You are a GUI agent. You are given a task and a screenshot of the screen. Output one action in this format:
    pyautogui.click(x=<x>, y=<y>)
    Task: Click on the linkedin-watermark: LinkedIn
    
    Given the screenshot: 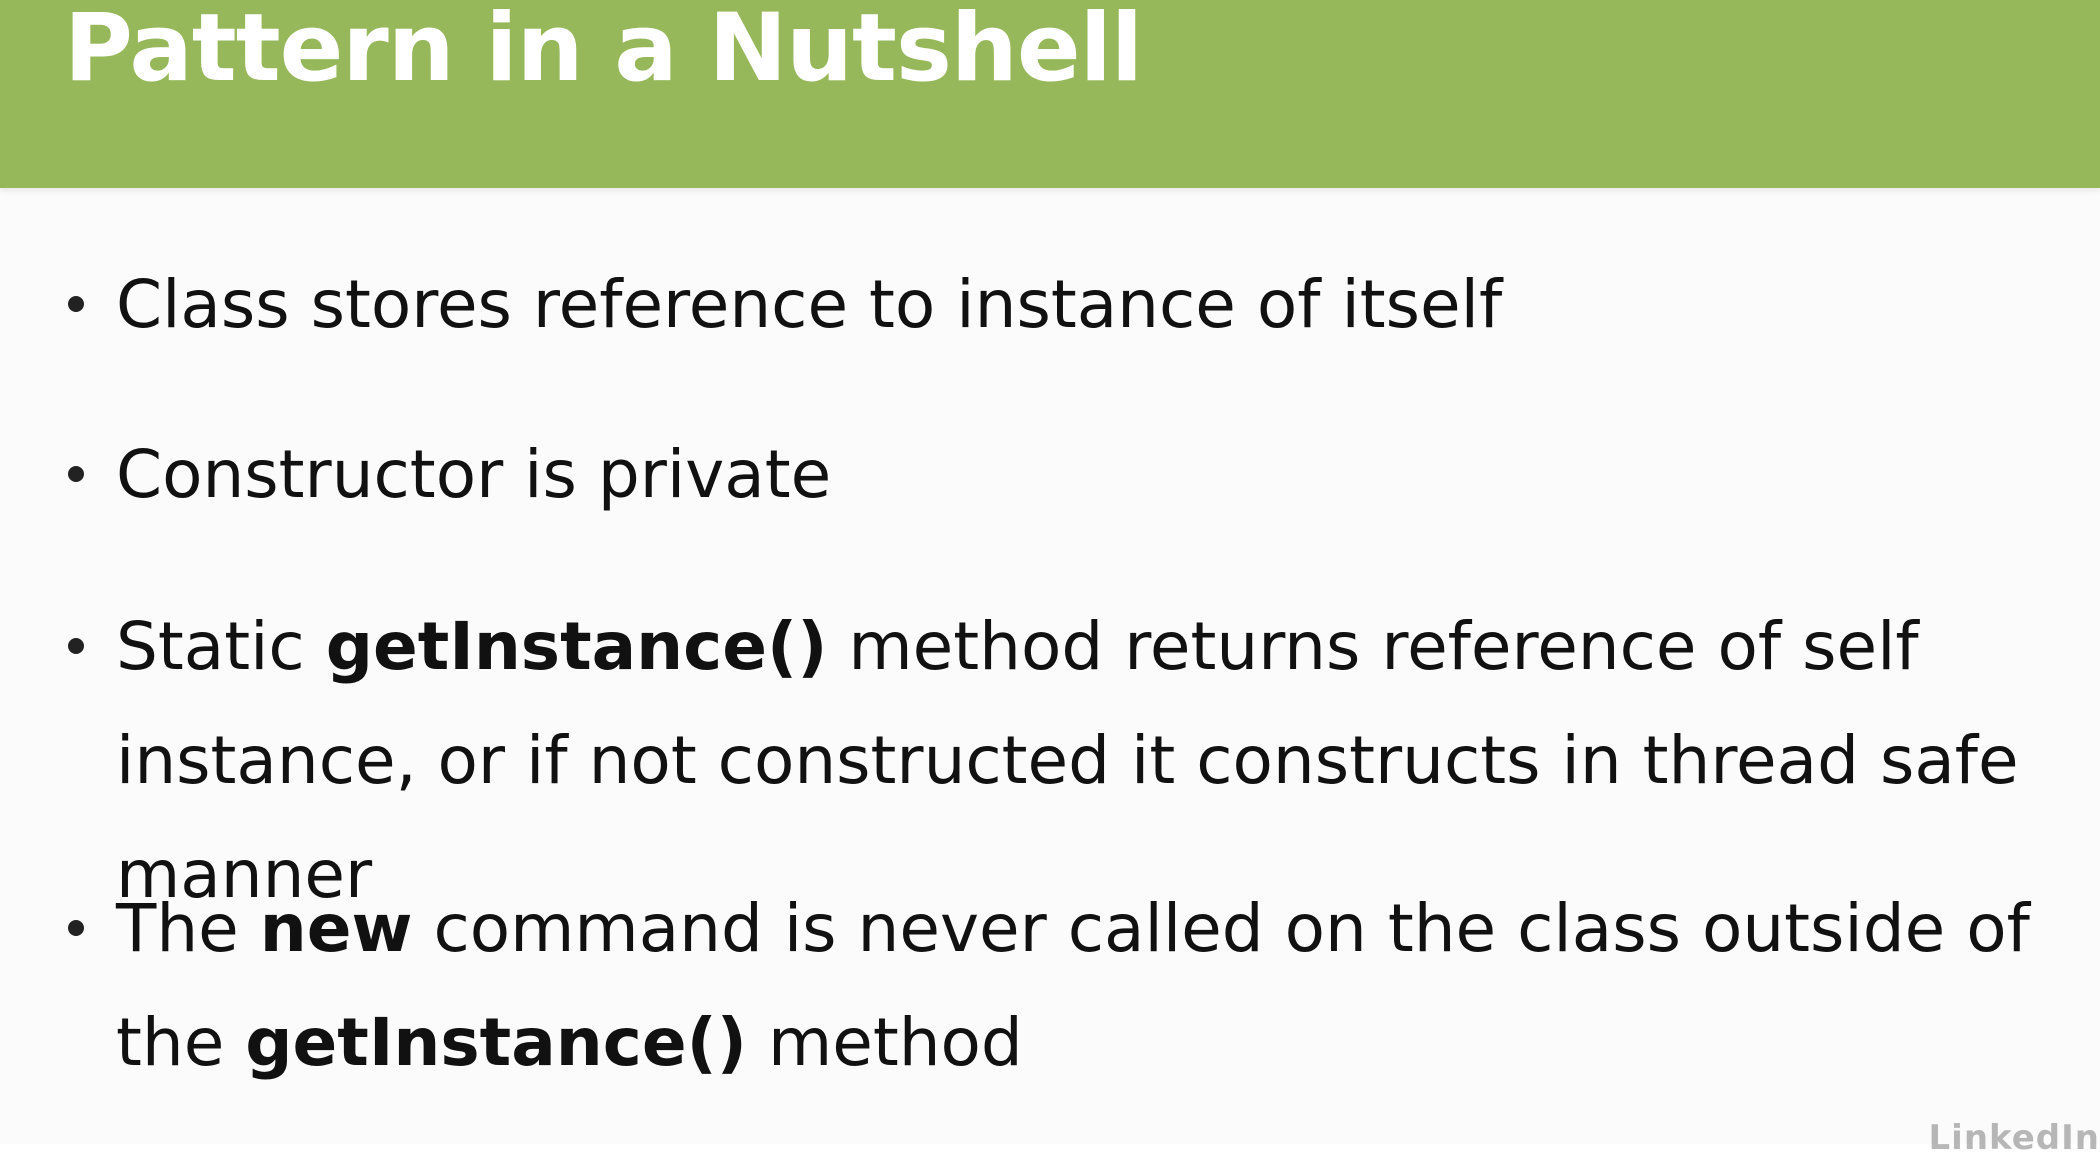 What is the action you would take?
    pyautogui.click(x=2014, y=1138)
    